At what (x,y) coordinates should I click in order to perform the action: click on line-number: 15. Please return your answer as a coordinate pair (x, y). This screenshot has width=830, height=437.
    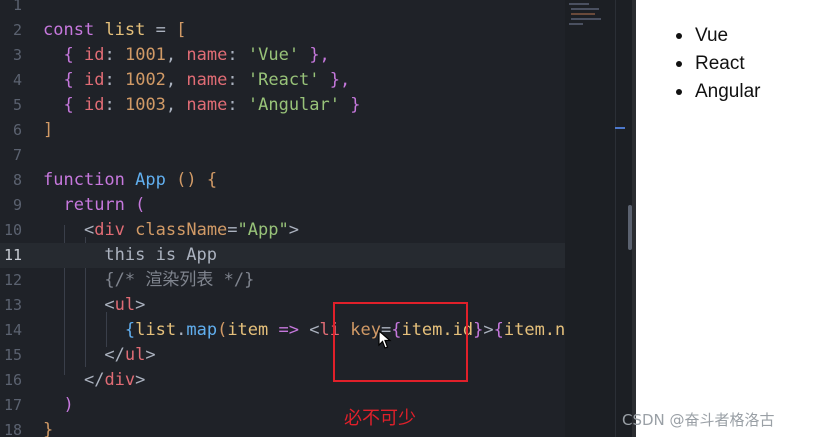
    Looking at the image, I should click on (12, 355).